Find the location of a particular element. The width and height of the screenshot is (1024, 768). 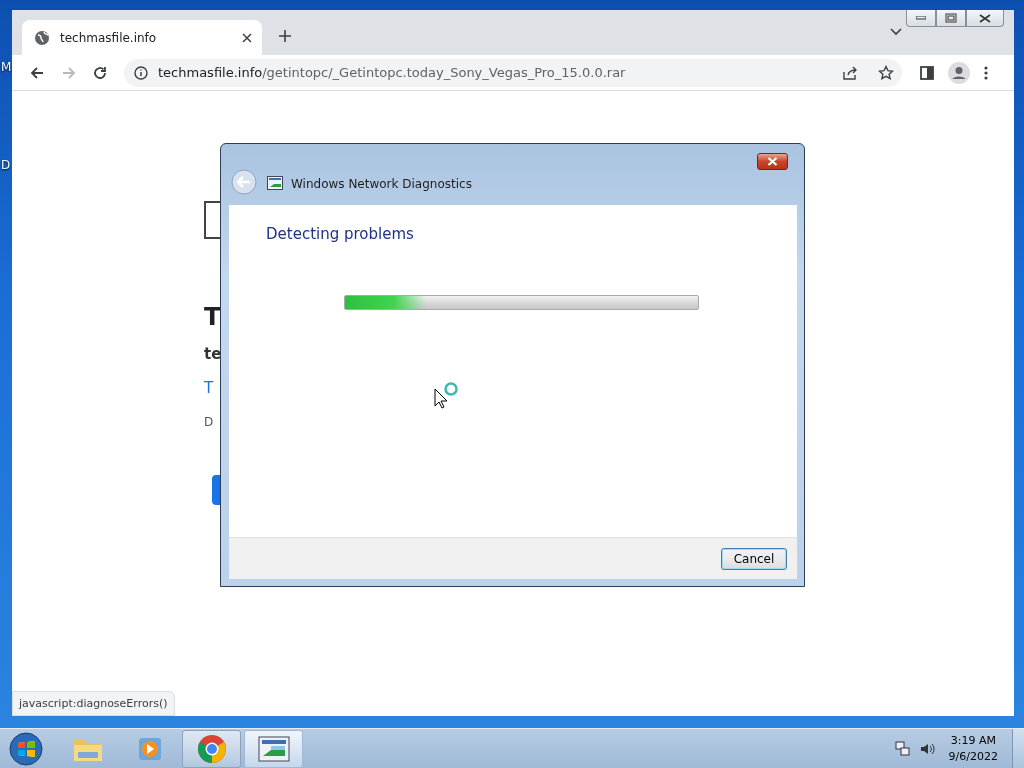

chrome-icon is located at coordinates (211, 748).